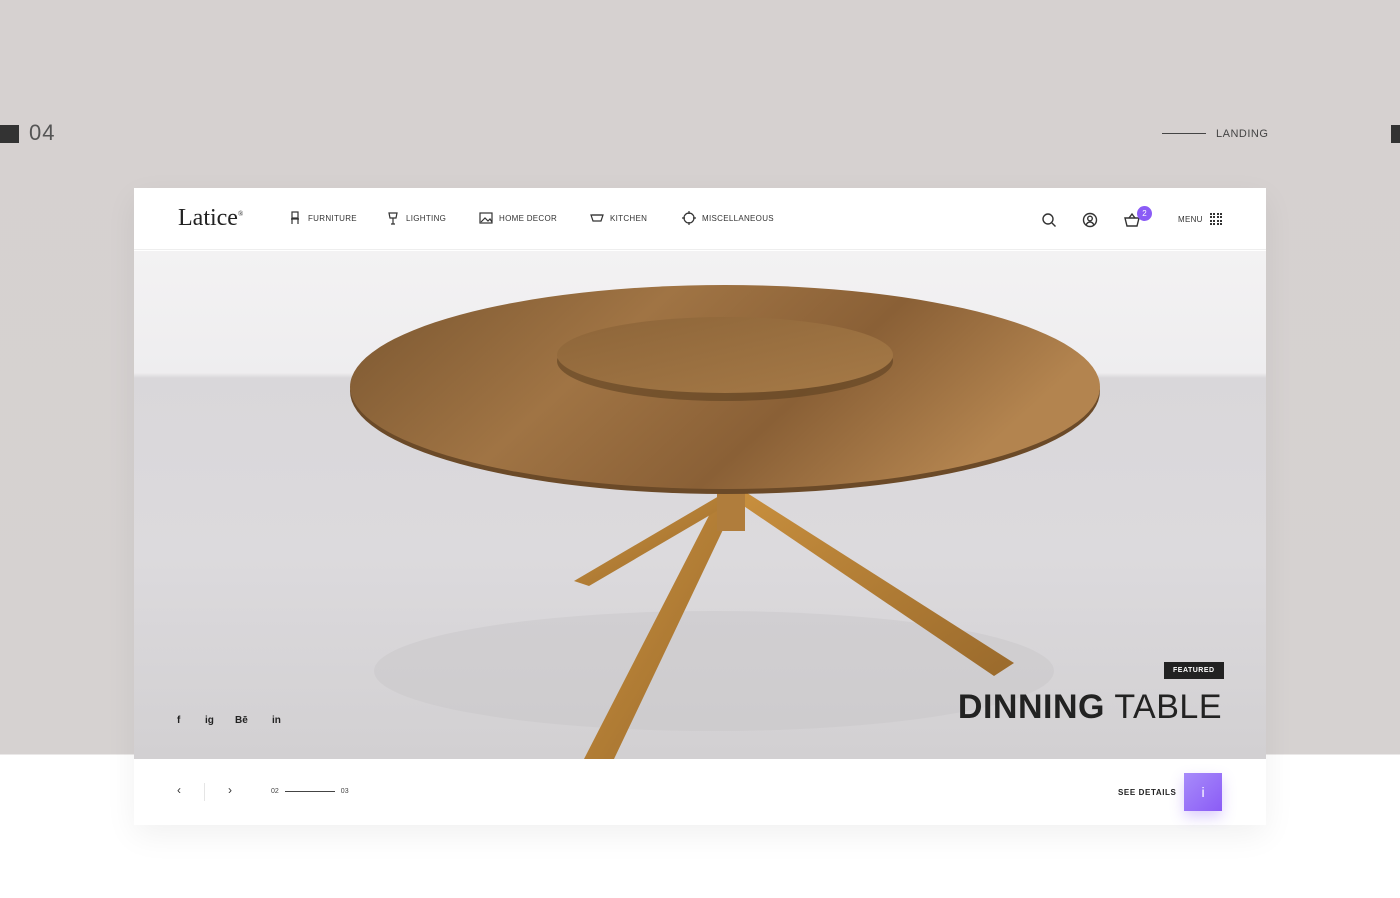 The image size is (1400, 898). Describe the element at coordinates (393, 218) in the screenshot. I see `lamp-icon` at that location.